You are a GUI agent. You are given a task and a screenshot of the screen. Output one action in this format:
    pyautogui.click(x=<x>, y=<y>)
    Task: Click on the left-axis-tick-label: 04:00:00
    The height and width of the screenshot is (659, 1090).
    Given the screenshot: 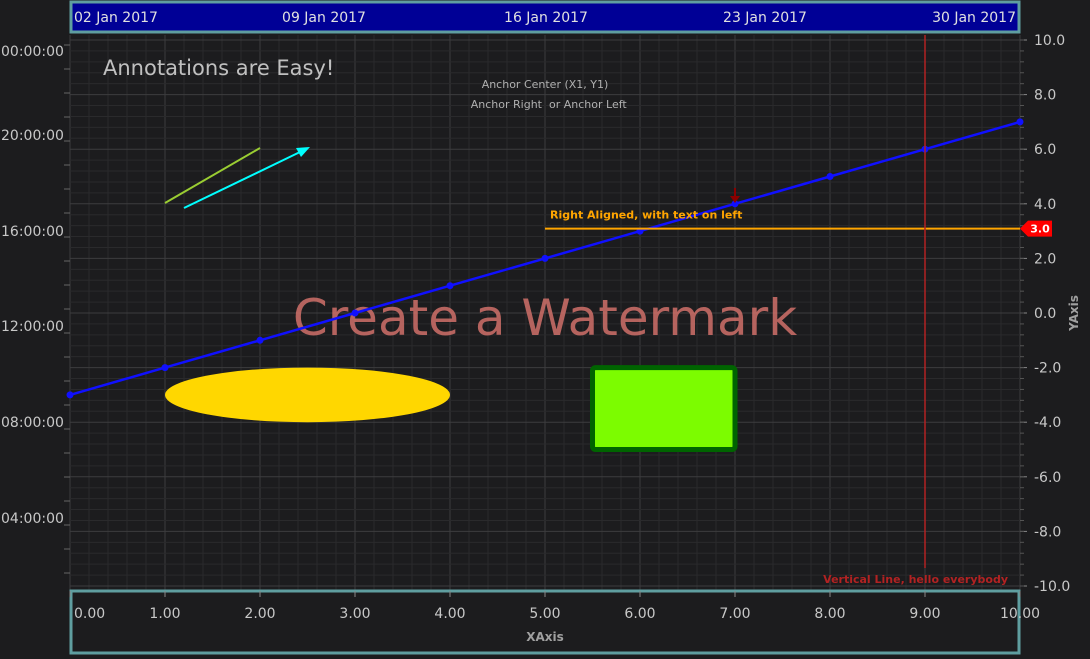 What is the action you would take?
    pyautogui.click(x=32, y=519)
    